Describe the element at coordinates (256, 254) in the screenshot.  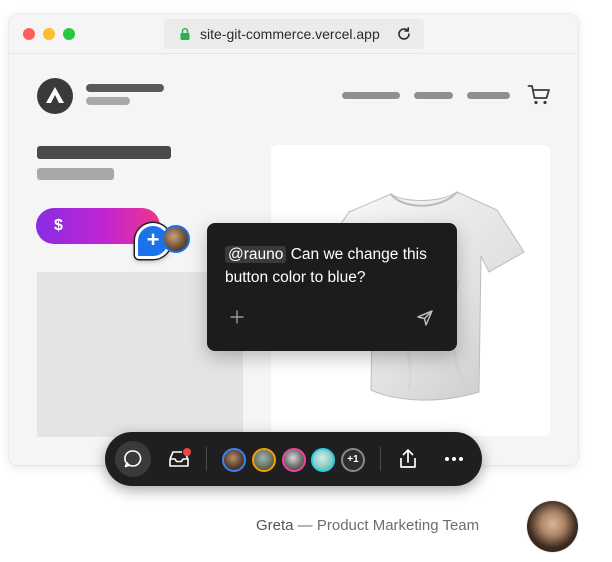
I see `mention-chip: @rauno` at that location.